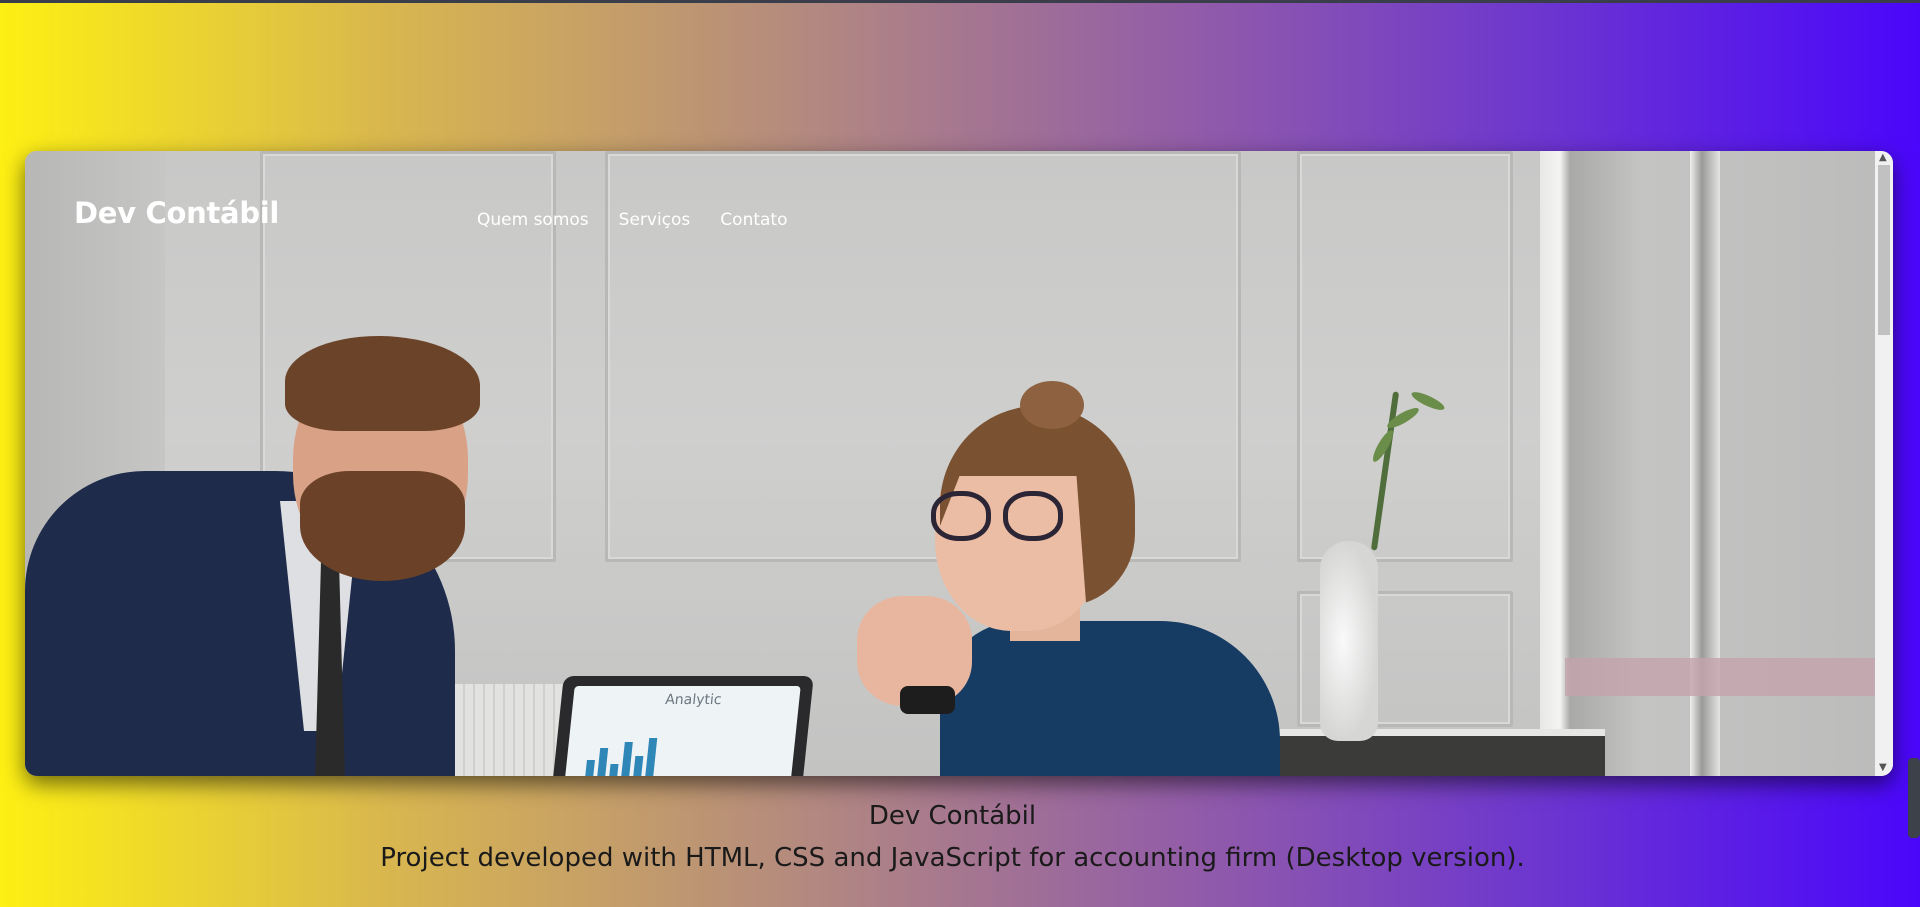 This screenshot has width=1920, height=907. Describe the element at coordinates (952, 816) in the screenshot. I see `caption-title: Dev Contábil` at that location.